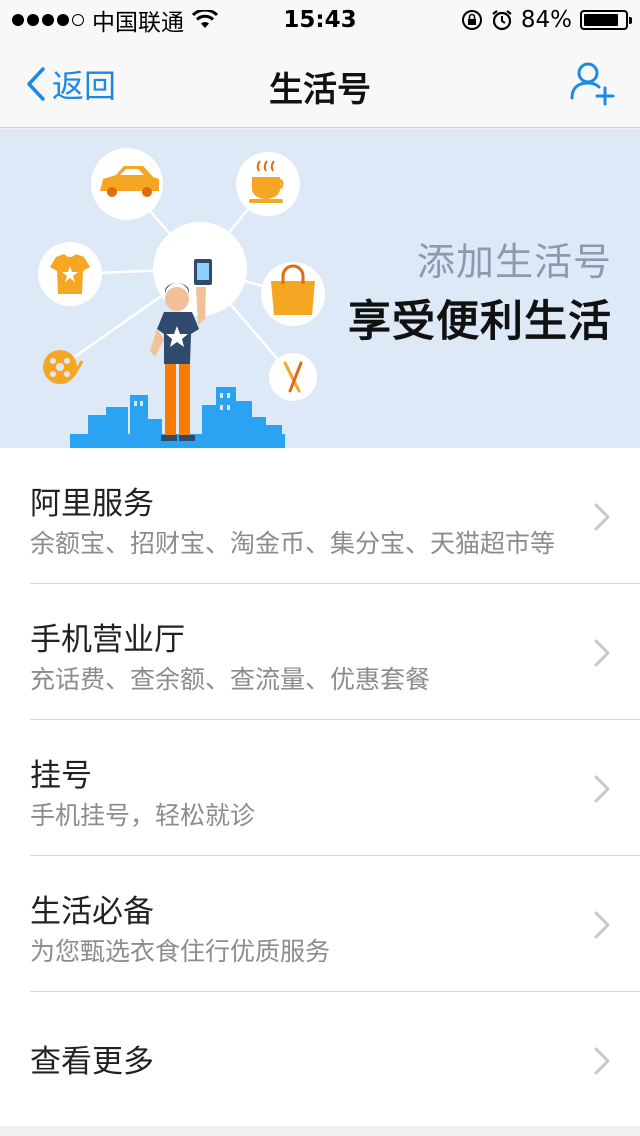  I want to click on city-skyline, so click(177, 417).